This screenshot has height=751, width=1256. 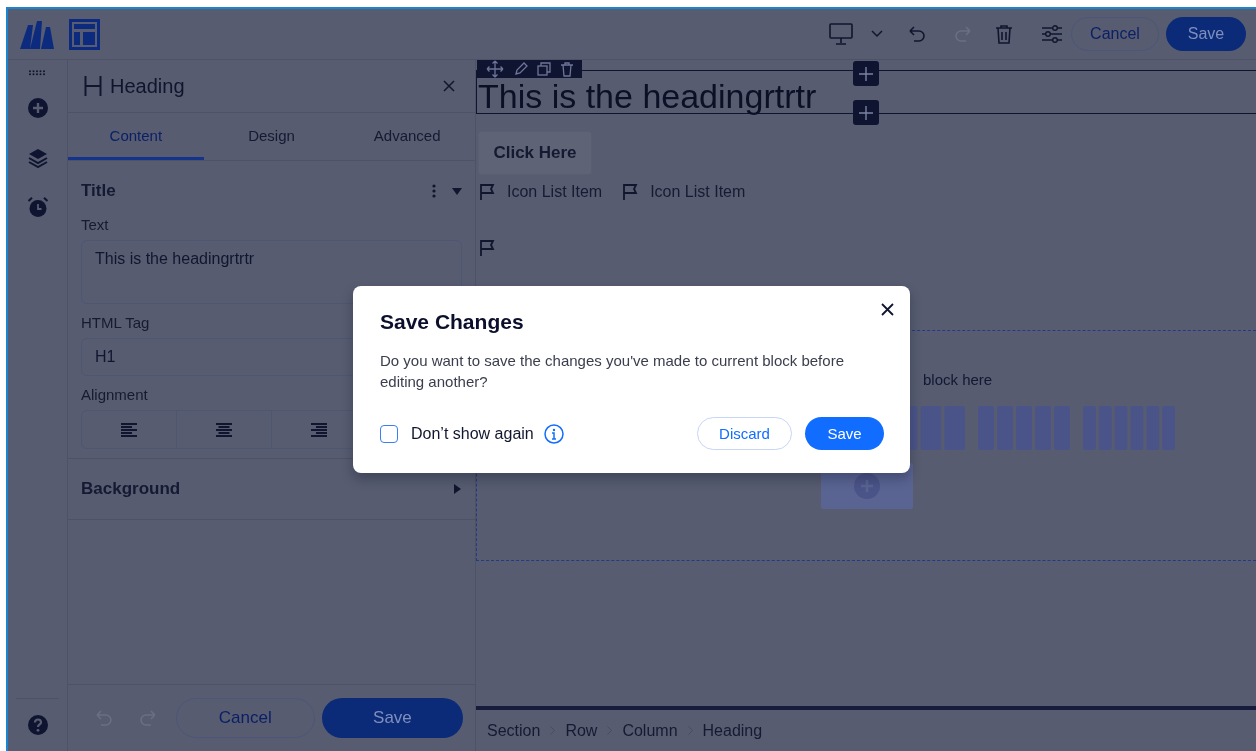 I want to click on info-icon, so click(x=553, y=433).